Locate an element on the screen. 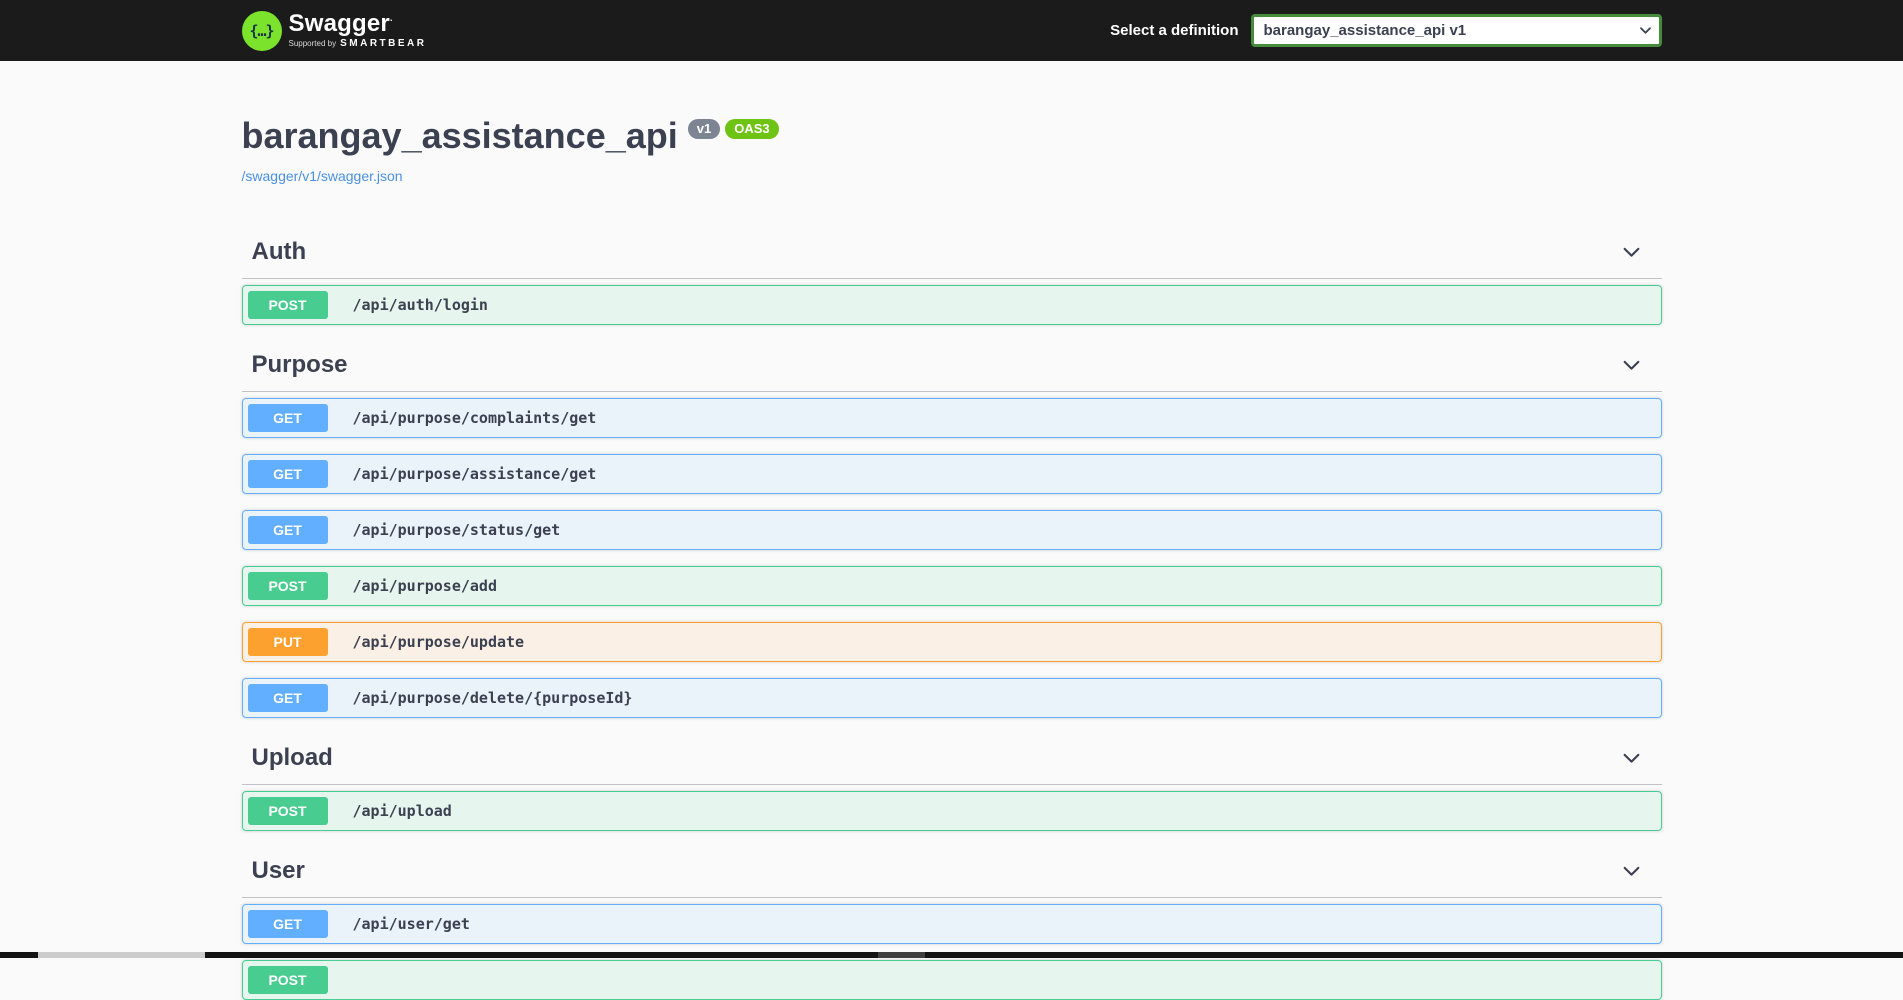 The image size is (1903, 1000). endpoint-list: POST /api/upload is located at coordinates (951, 811).